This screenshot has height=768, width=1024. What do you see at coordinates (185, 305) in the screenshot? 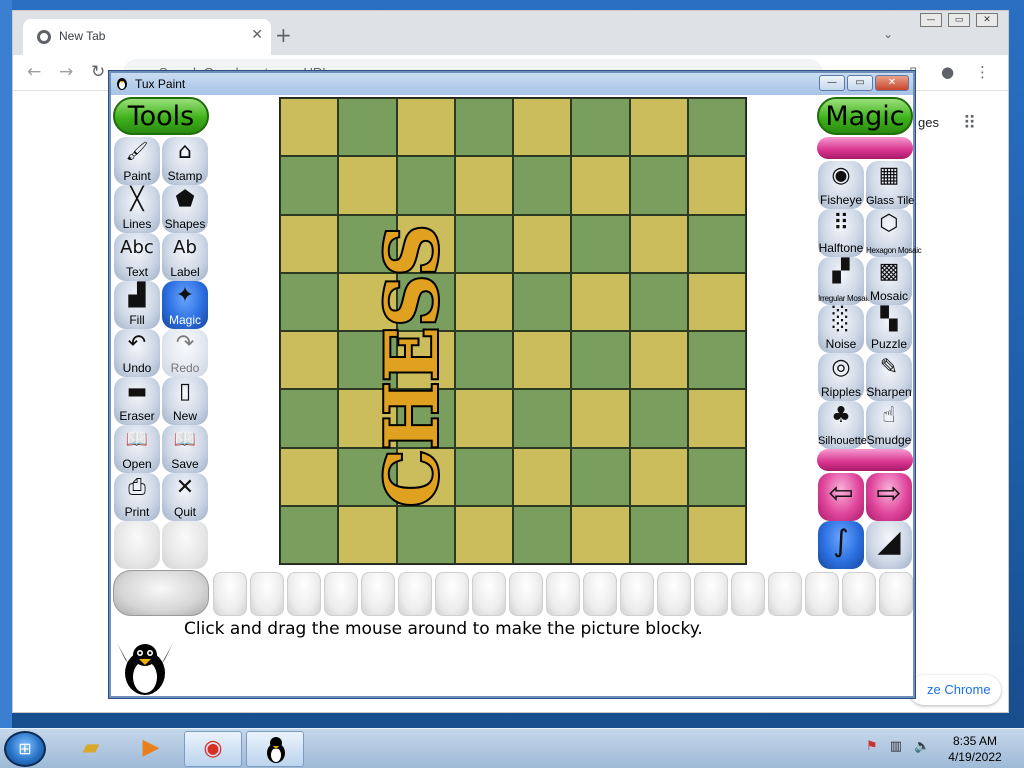
I see `tool-magic-button: ✦ Magic` at bounding box center [185, 305].